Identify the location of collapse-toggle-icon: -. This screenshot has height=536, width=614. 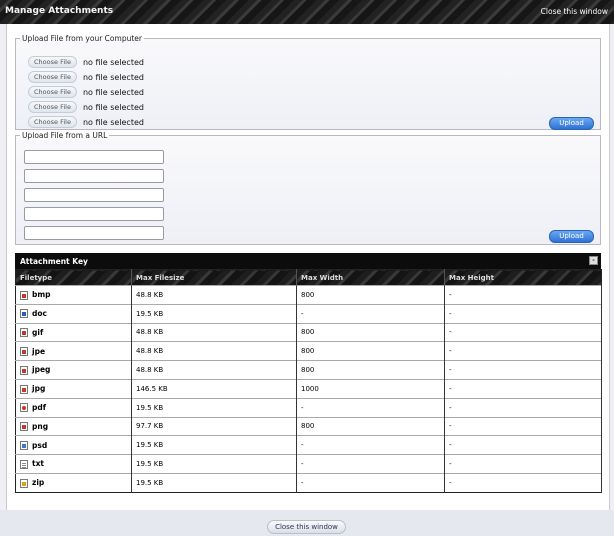
(593, 260).